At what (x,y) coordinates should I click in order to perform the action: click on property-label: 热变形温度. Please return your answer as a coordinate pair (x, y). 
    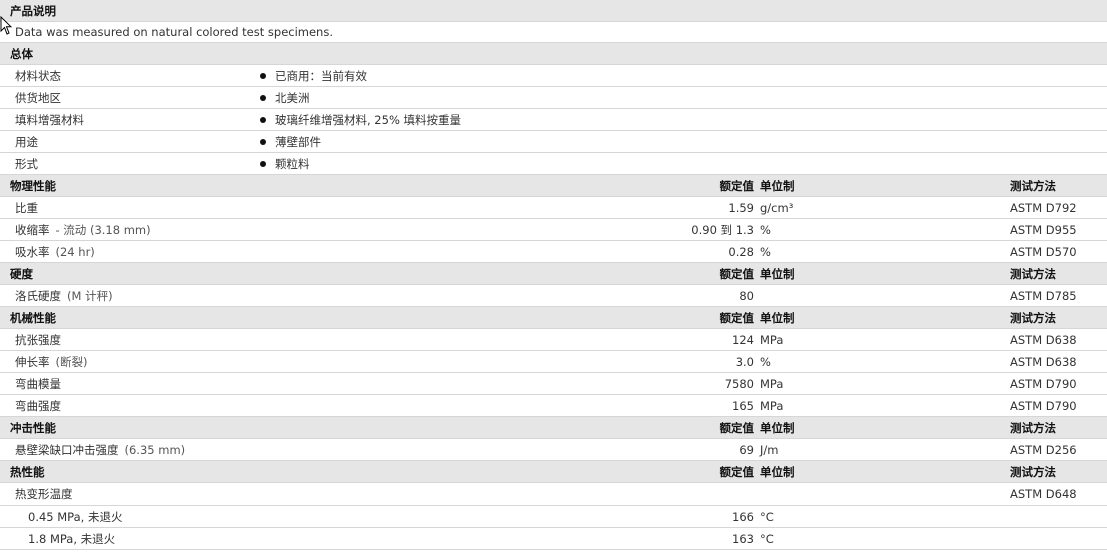
    Looking at the image, I should click on (44, 494).